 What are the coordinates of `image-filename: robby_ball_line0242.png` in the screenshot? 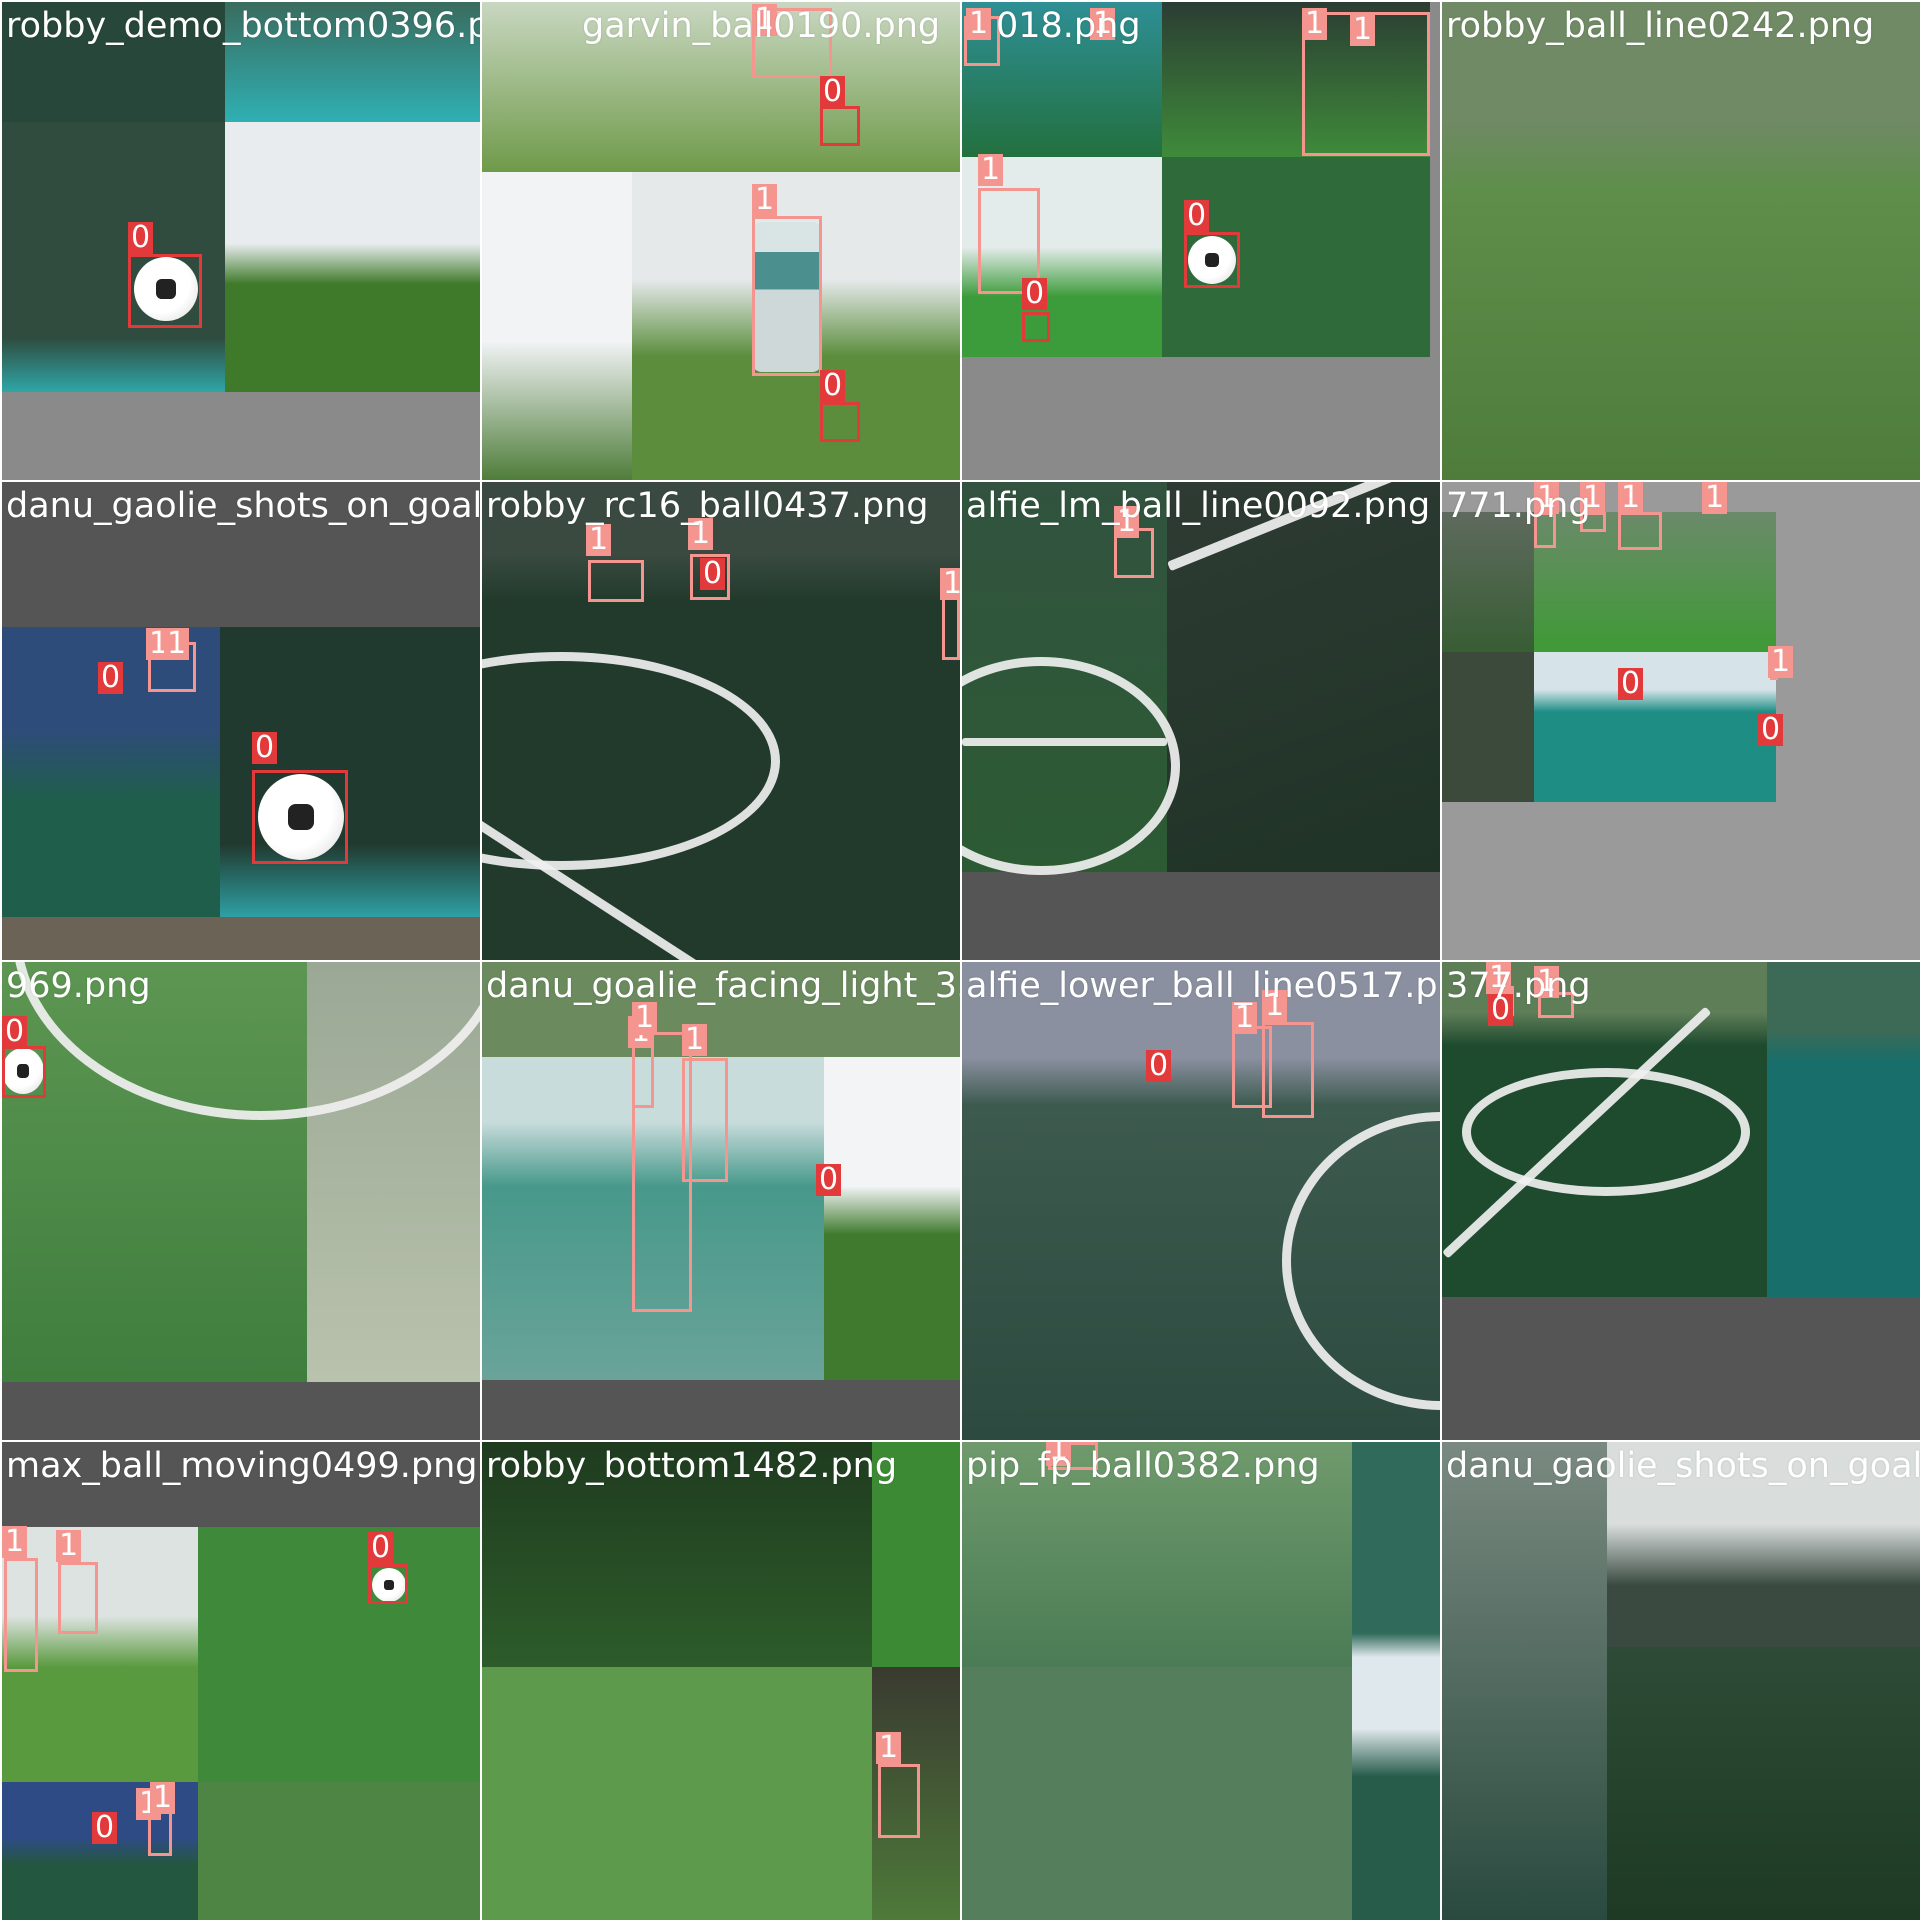 It's located at (1660, 26).